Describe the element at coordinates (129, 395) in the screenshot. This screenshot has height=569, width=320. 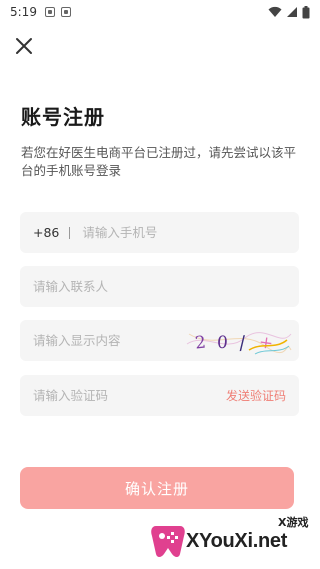
I see `verification-code-input` at that location.